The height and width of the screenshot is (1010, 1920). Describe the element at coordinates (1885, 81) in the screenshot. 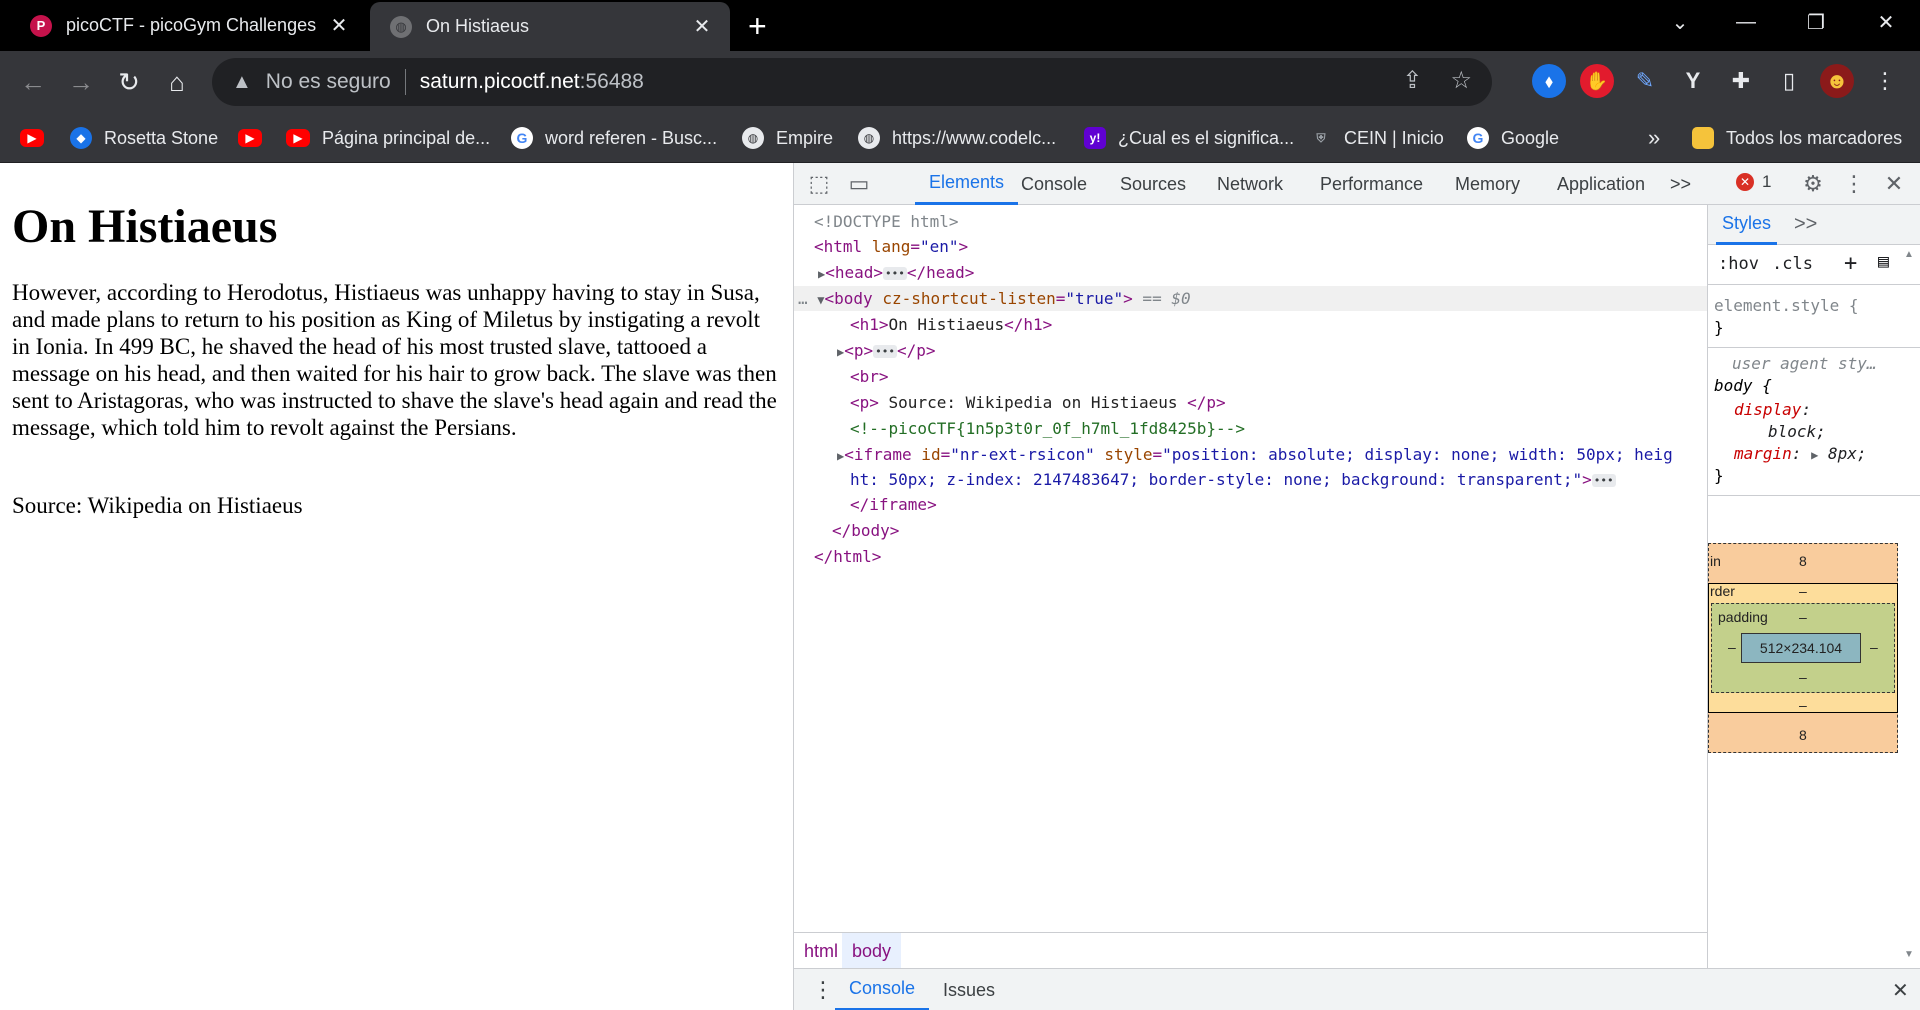

I see `more-menu-icon: ⋮` at that location.